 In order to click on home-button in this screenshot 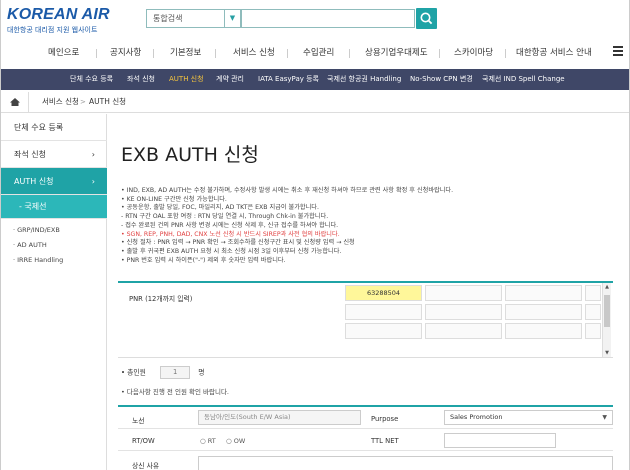, I will do `click(15, 102)`.